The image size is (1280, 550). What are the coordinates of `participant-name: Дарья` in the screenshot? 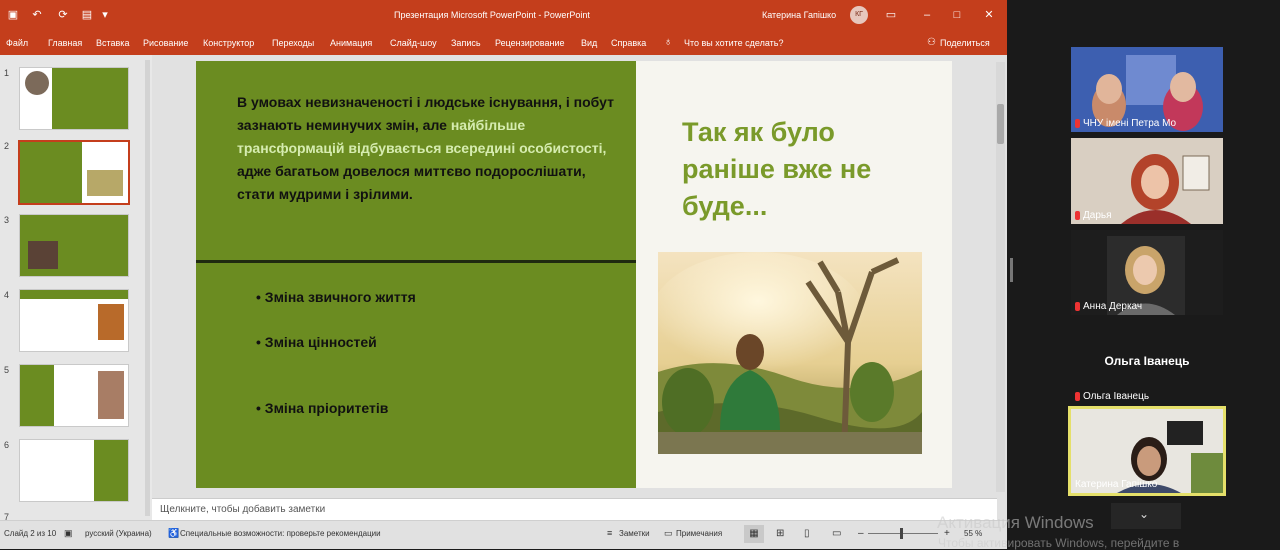 It's located at (1093, 215).